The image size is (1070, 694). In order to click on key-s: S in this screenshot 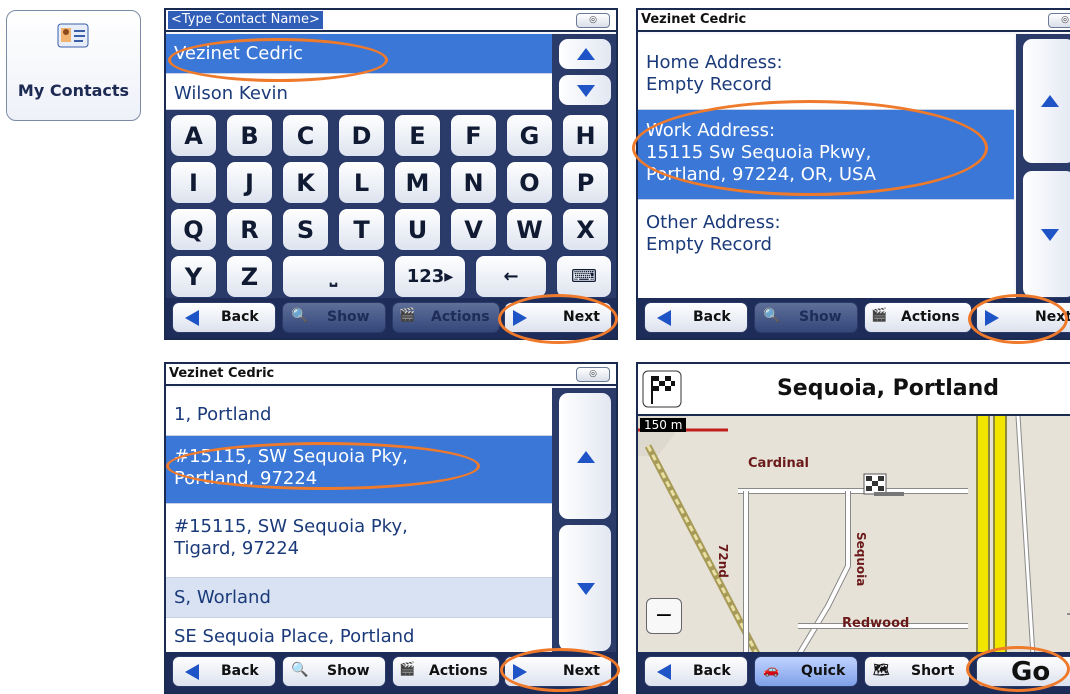, I will do `click(305, 229)`.